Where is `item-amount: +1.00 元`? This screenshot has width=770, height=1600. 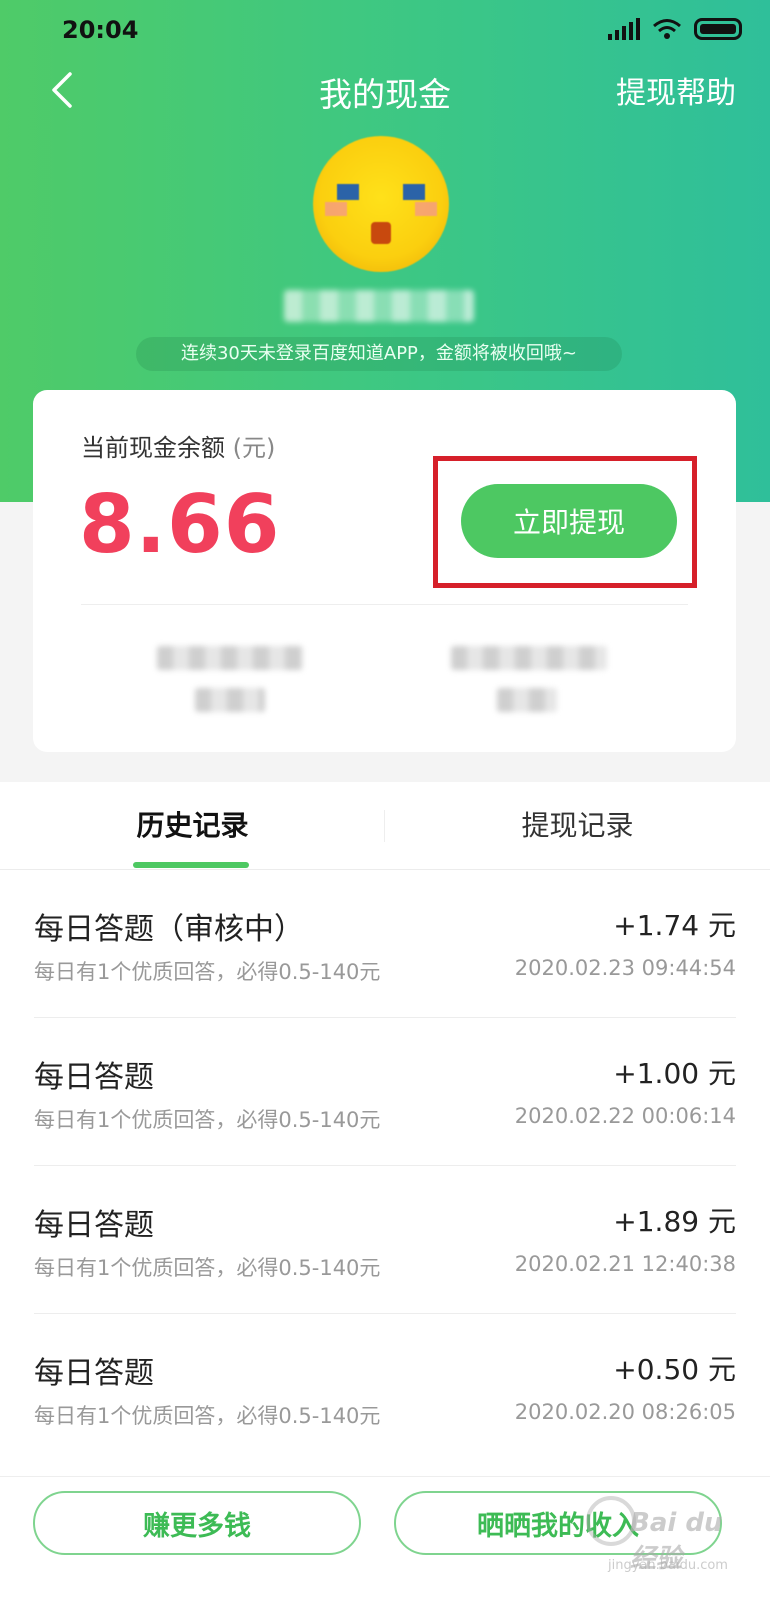
item-amount: +1.00 元 is located at coordinates (674, 1073).